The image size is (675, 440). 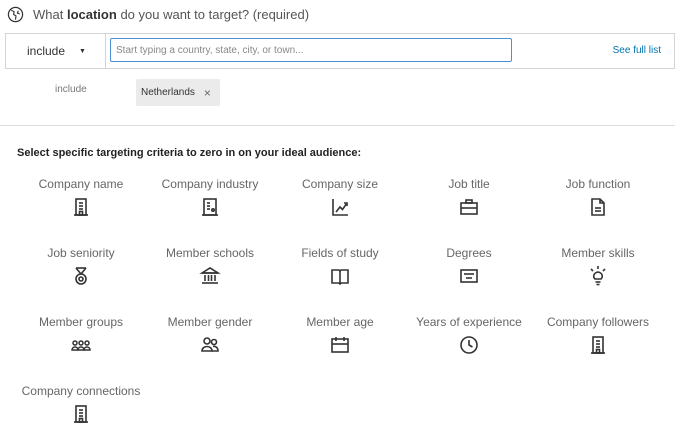 What do you see at coordinates (15, 14) in the screenshot?
I see `globe-icon` at bounding box center [15, 14].